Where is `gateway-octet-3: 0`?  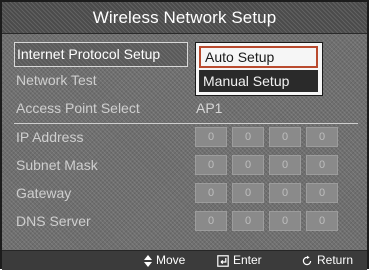 gateway-octet-3: 0 is located at coordinates (285, 193).